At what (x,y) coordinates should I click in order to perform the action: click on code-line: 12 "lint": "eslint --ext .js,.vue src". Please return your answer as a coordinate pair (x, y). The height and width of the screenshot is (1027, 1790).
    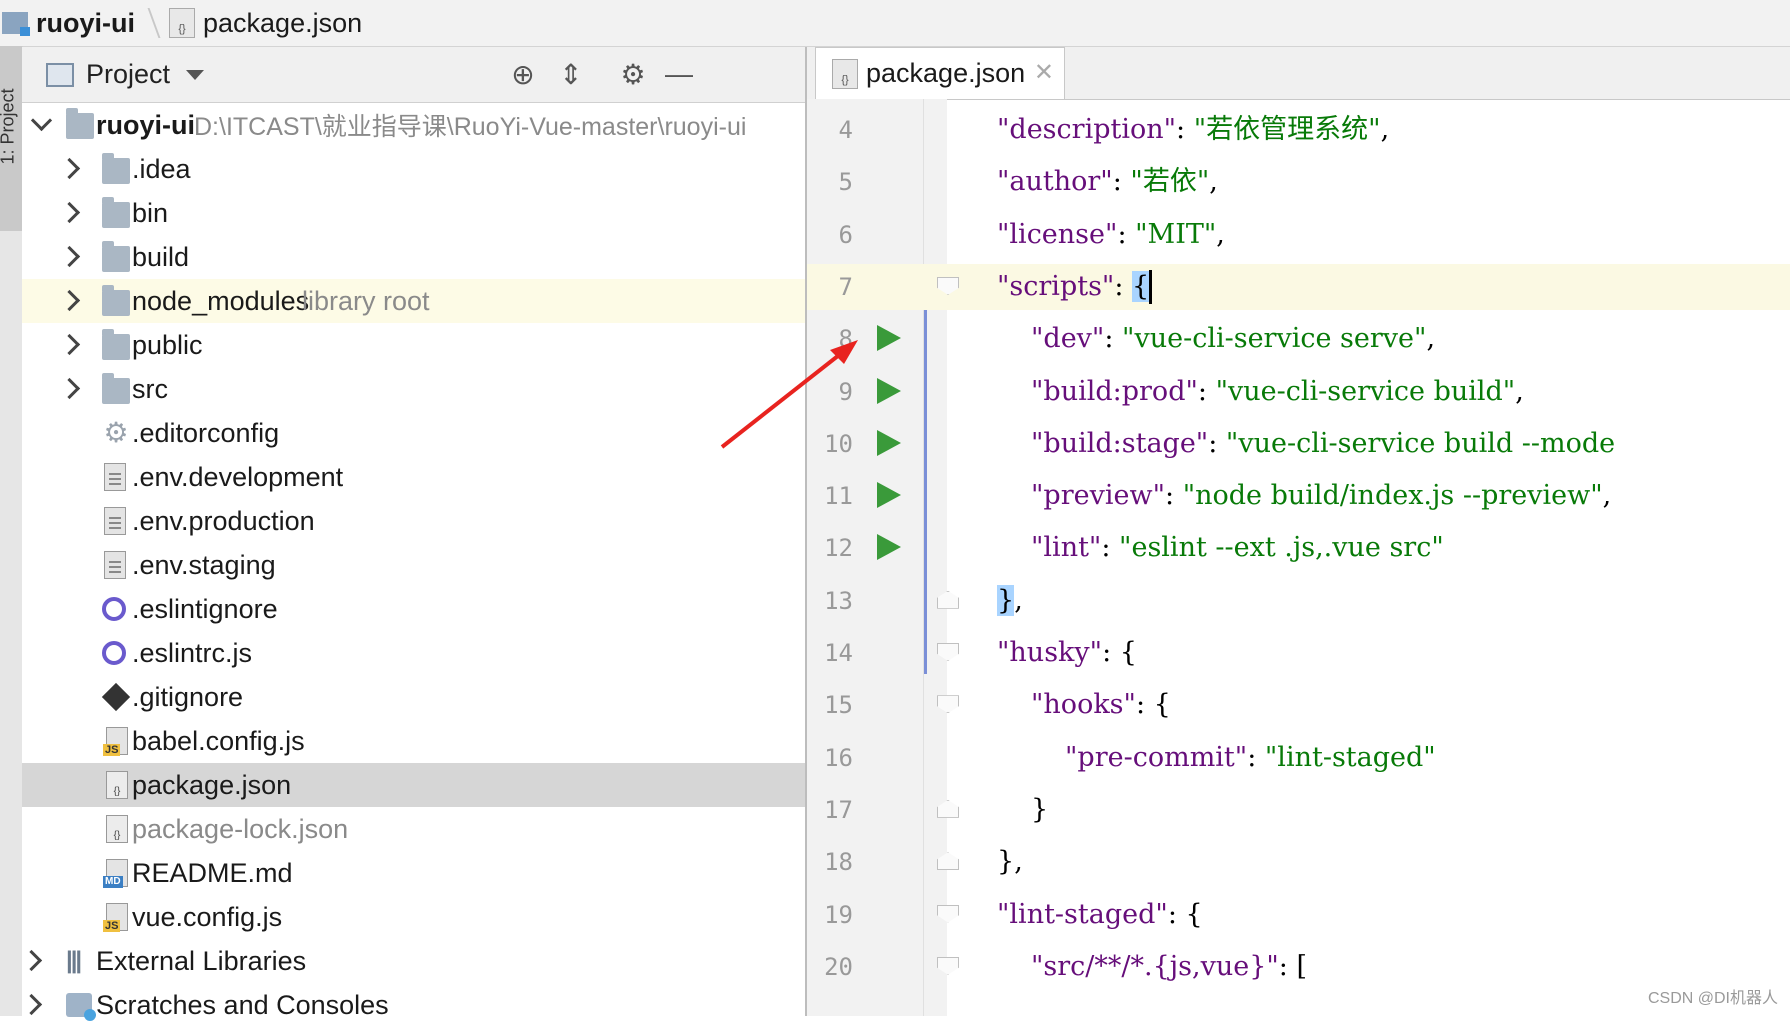
    Looking at the image, I should click on (1298, 548).